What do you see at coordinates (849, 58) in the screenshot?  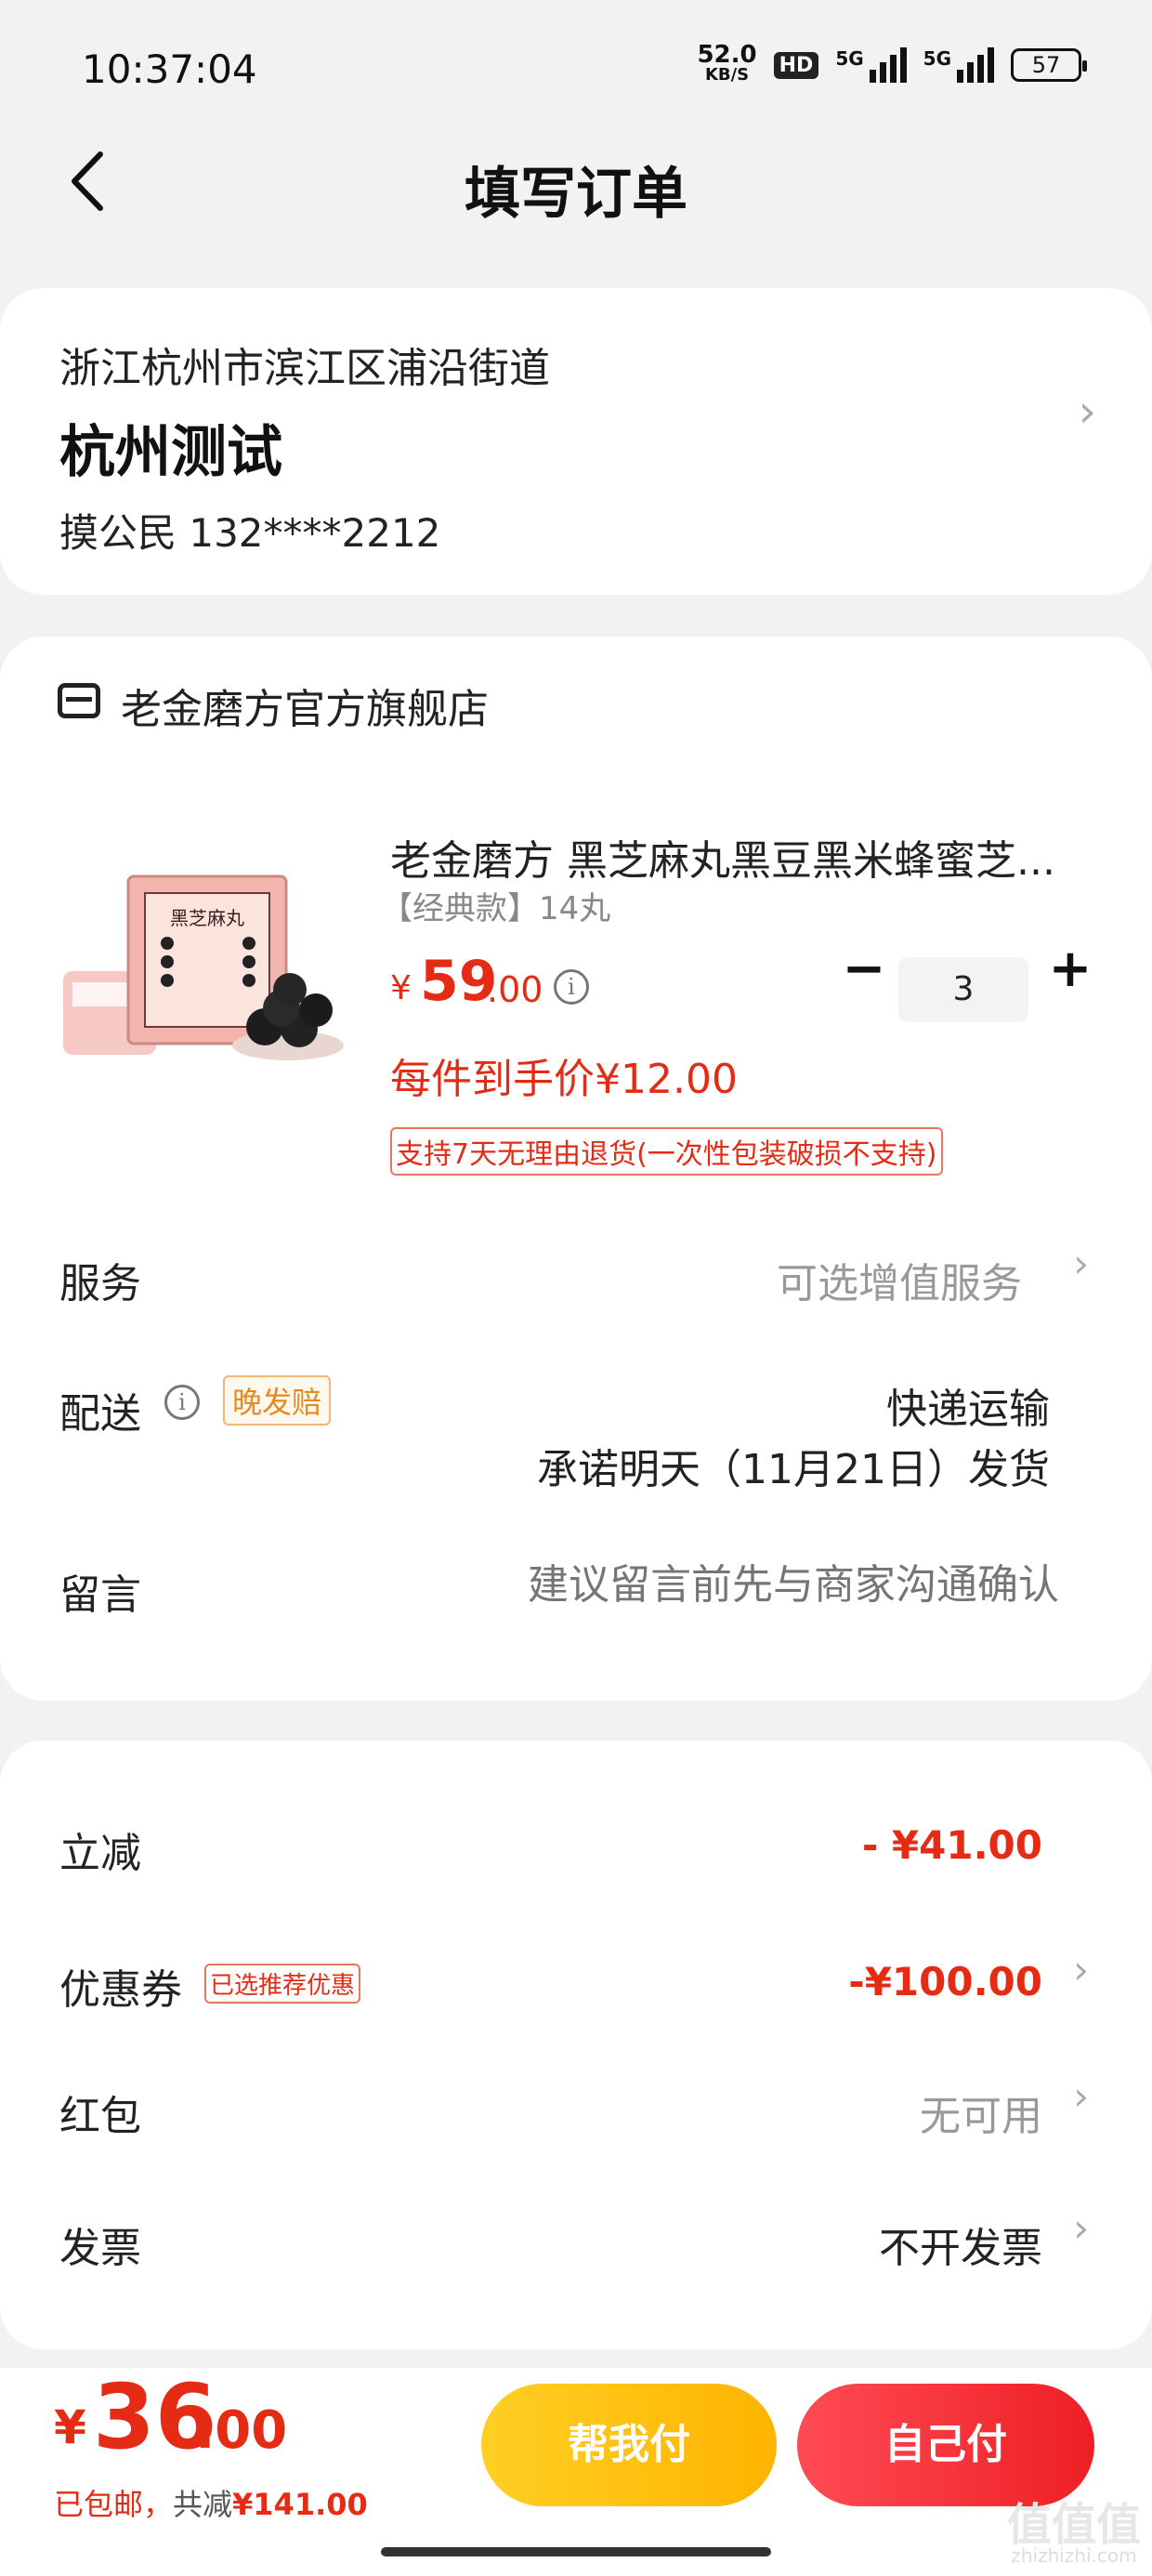 I see `signal-label: 5G` at bounding box center [849, 58].